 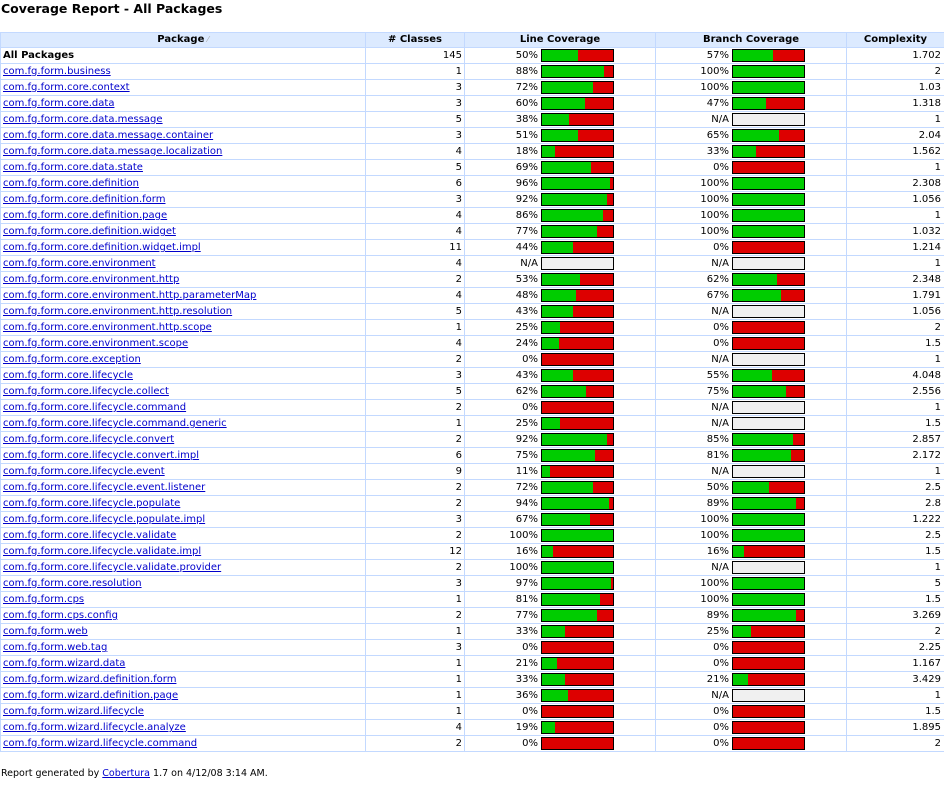 I want to click on package-link: com.fg.form.wizard.lifecycle, so click(x=73, y=711).